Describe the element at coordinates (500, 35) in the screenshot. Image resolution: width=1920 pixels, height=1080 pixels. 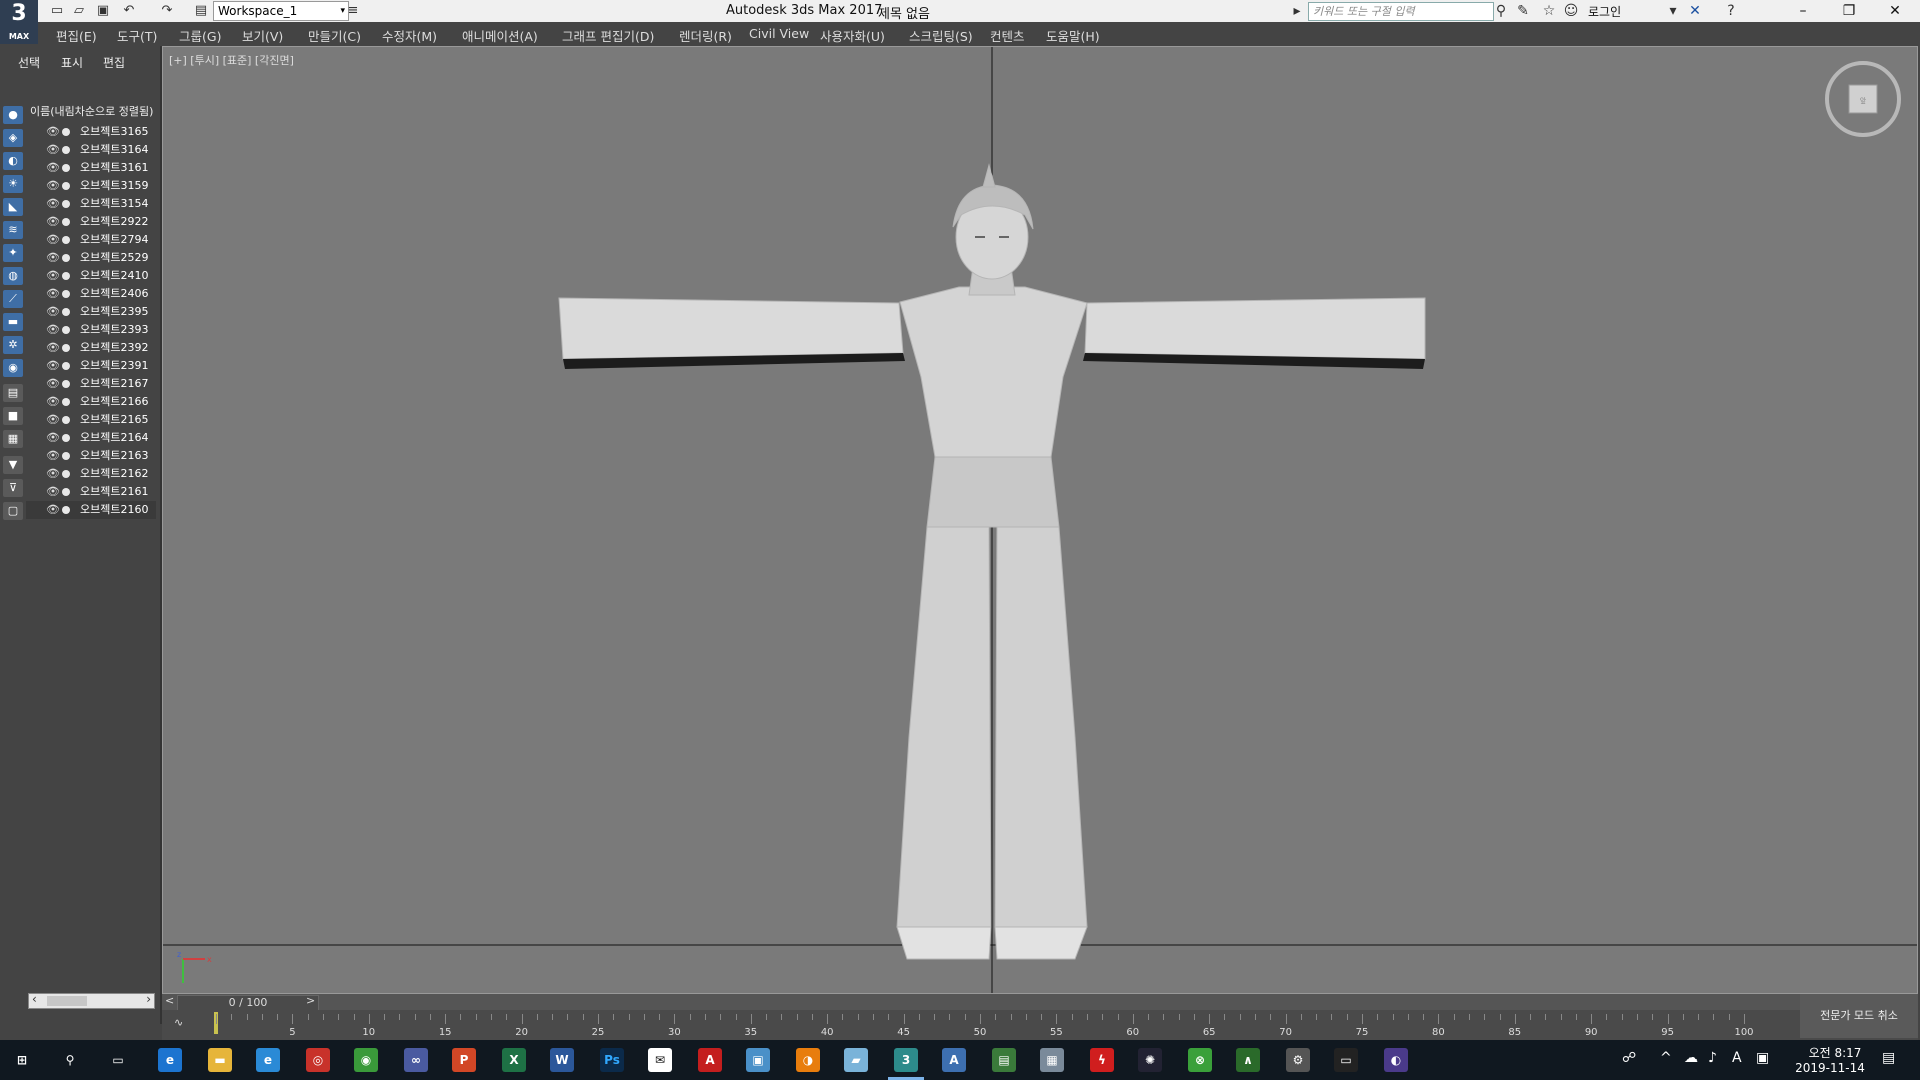
I see `menu-animation: 애니메이션(A)` at that location.